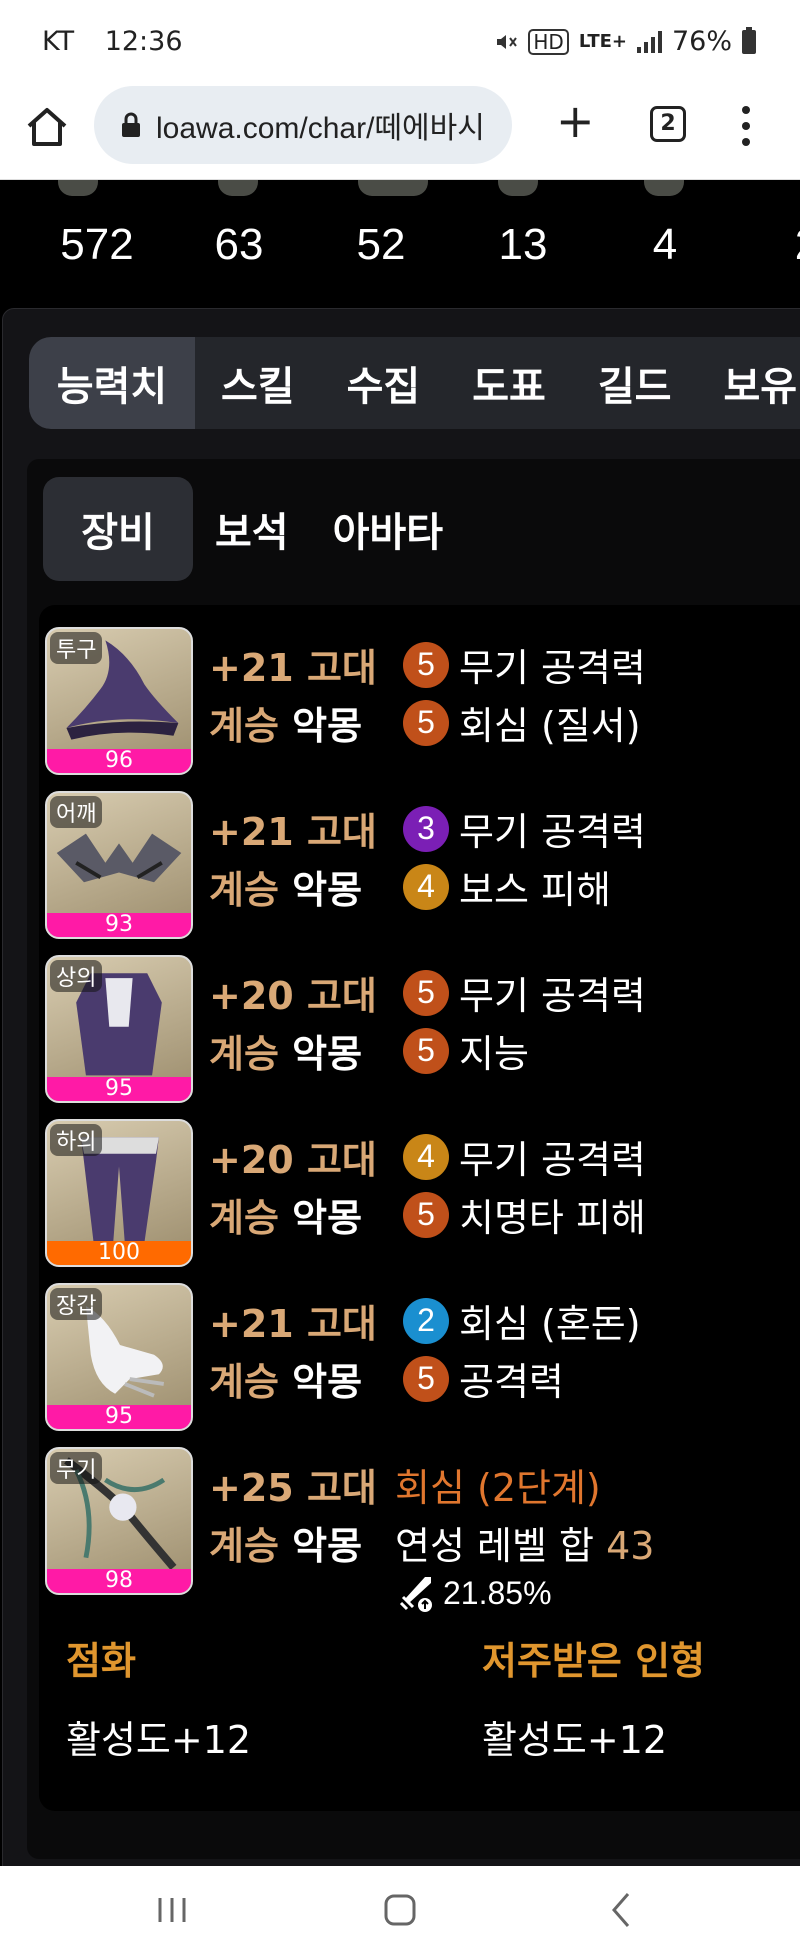 This screenshot has width=800, height=1956. What do you see at coordinates (498, 1488) in the screenshot?
I see `weapon-effect: 회심 (2단계)` at bounding box center [498, 1488].